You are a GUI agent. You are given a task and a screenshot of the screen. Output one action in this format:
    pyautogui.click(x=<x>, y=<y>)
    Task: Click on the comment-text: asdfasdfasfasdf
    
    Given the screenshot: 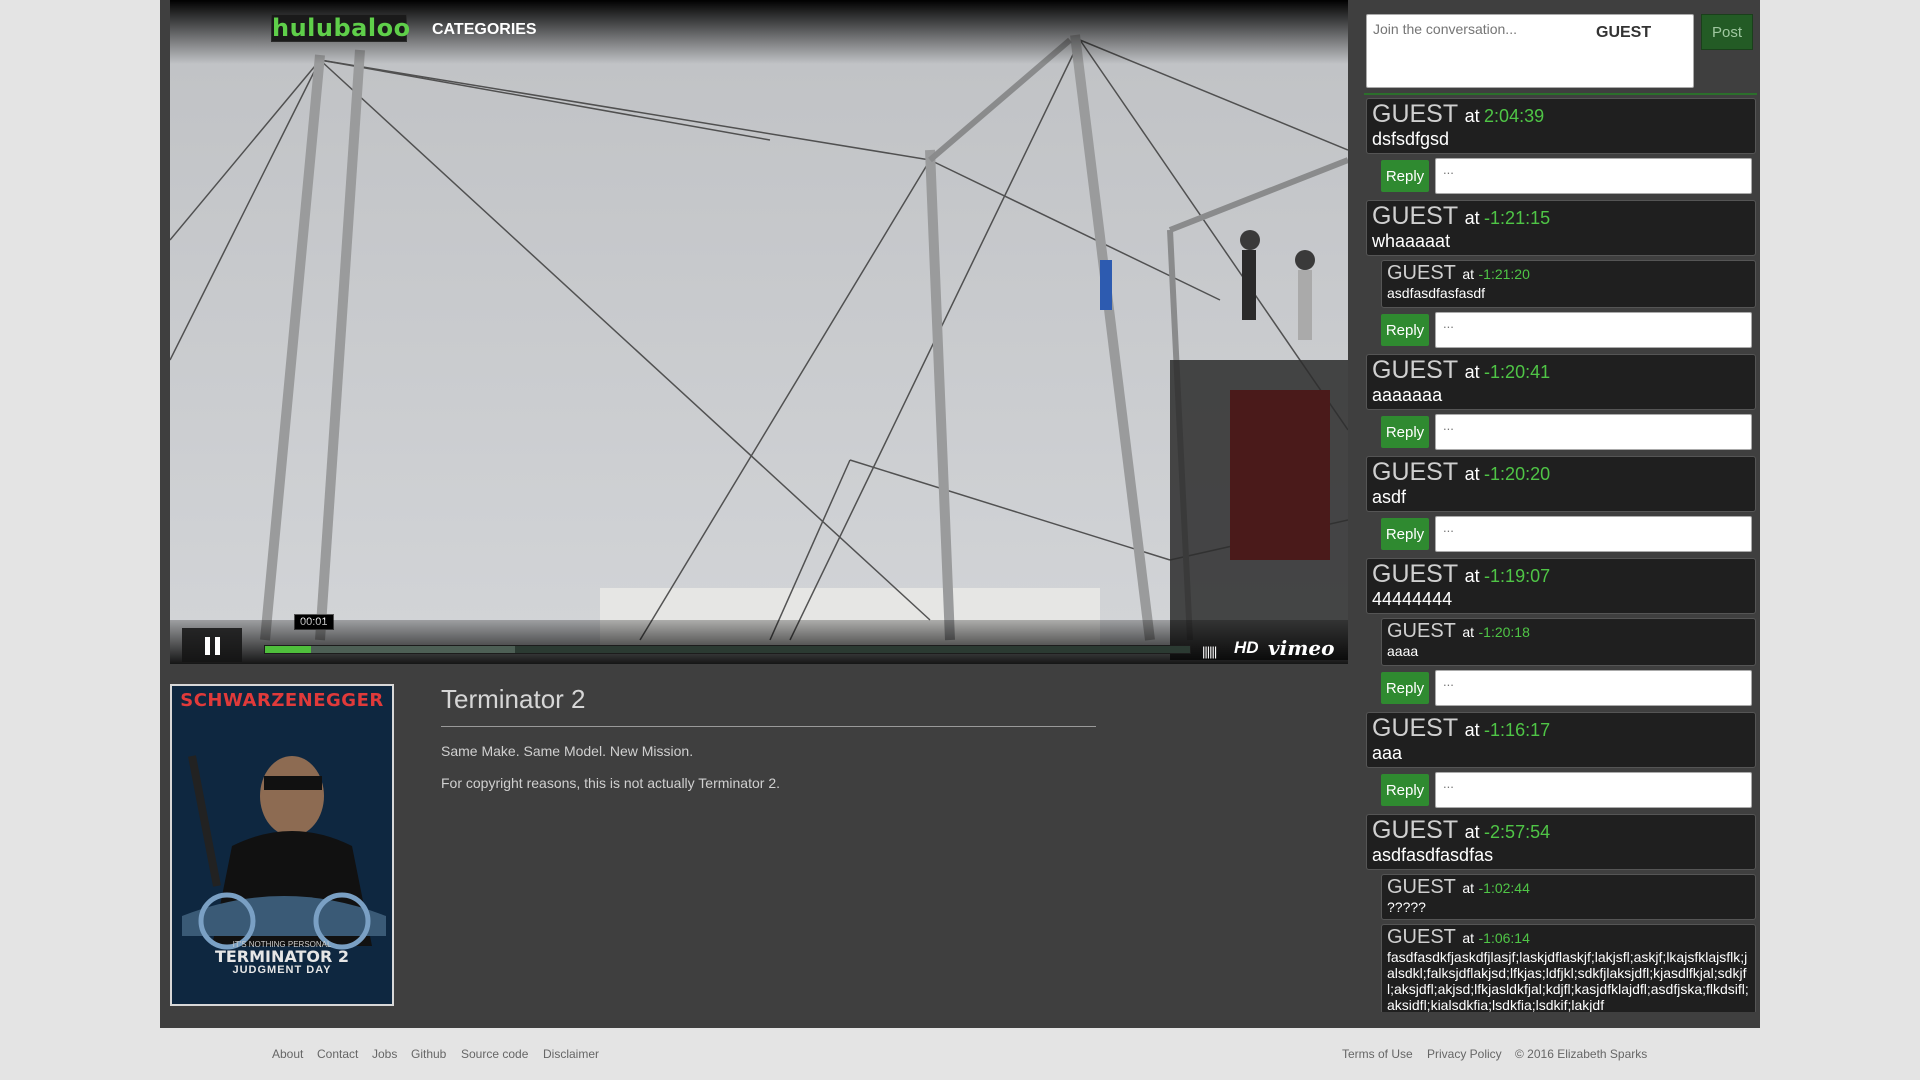 What is the action you would take?
    pyautogui.click(x=1436, y=293)
    